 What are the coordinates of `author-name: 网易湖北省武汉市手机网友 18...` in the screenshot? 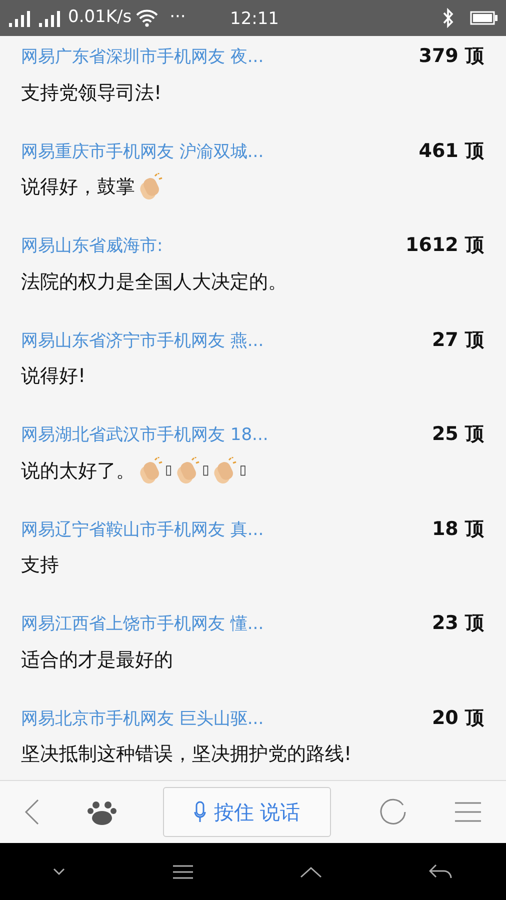 It's located at (144, 435).